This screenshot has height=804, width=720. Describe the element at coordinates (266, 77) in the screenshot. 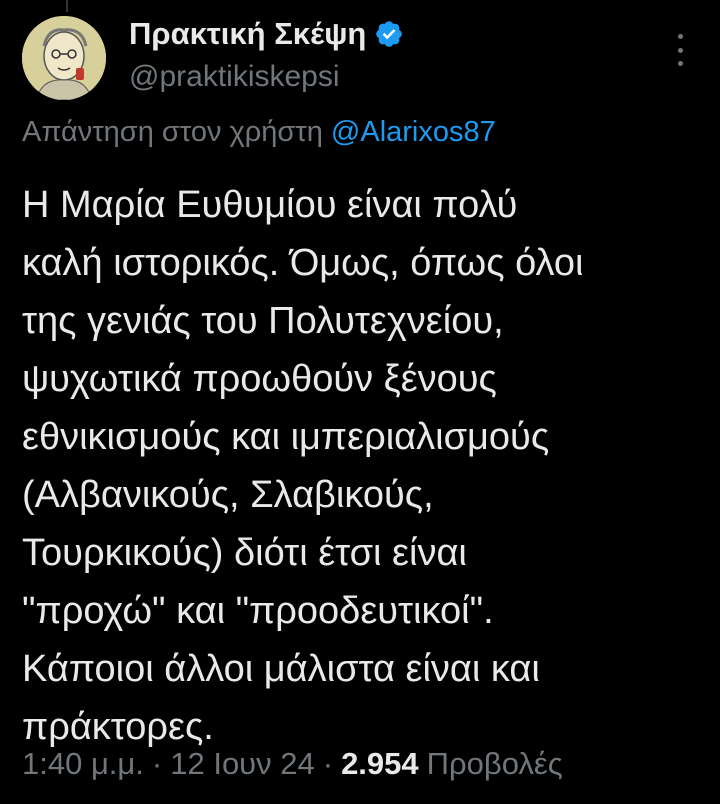

I see `author-handle: @praktikiskepsi` at that location.